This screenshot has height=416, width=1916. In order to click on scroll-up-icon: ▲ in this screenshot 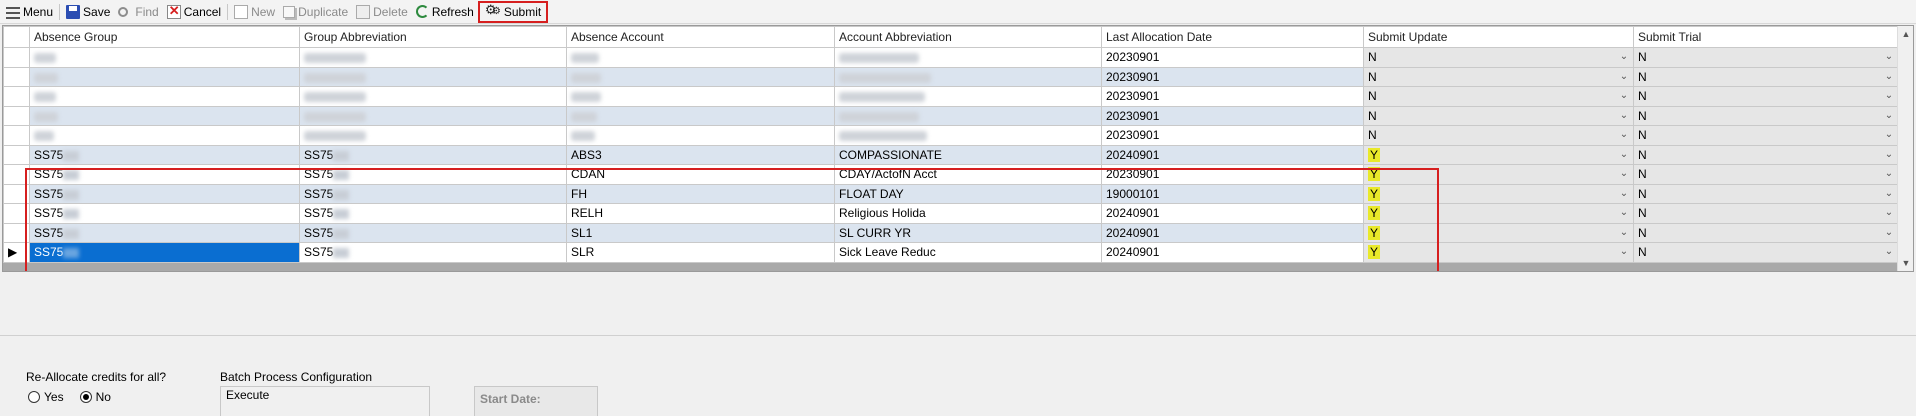, I will do `click(1905, 34)`.